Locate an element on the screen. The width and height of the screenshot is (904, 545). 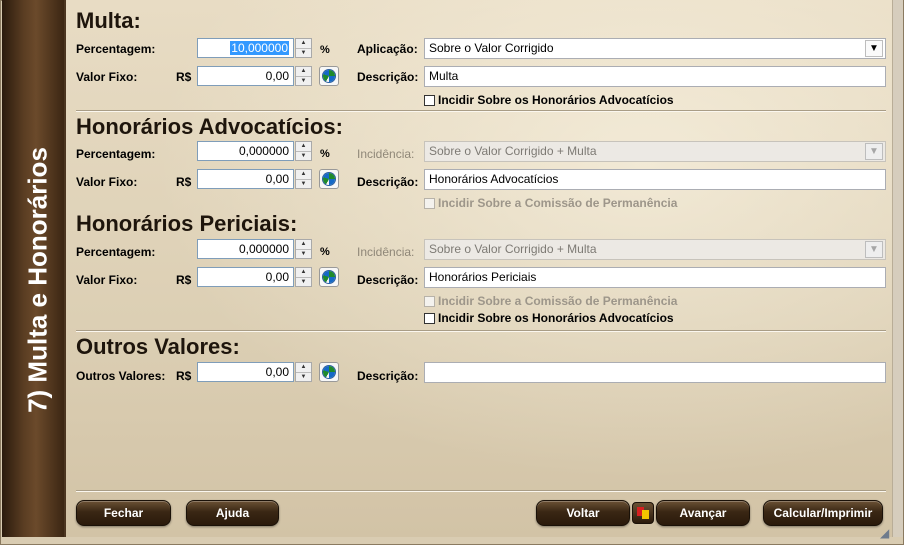
periciais-currency: R$ is located at coordinates (184, 280).